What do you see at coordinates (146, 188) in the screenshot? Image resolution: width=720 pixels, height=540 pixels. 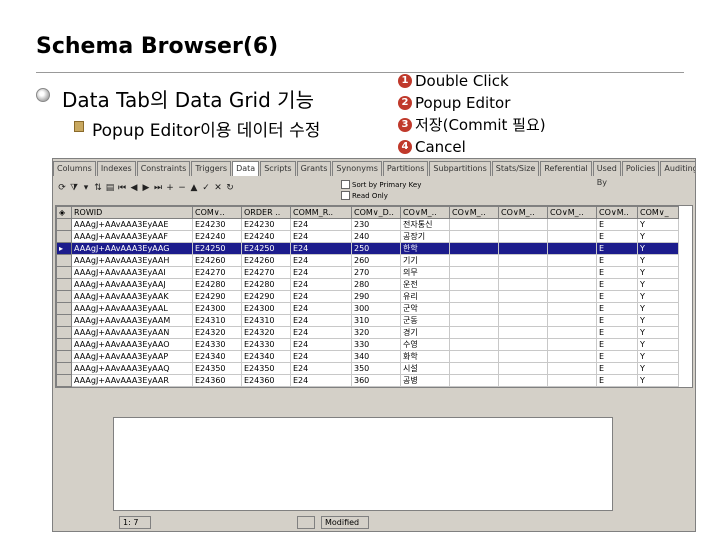 I see `next-record-icon: ▶` at bounding box center [146, 188].